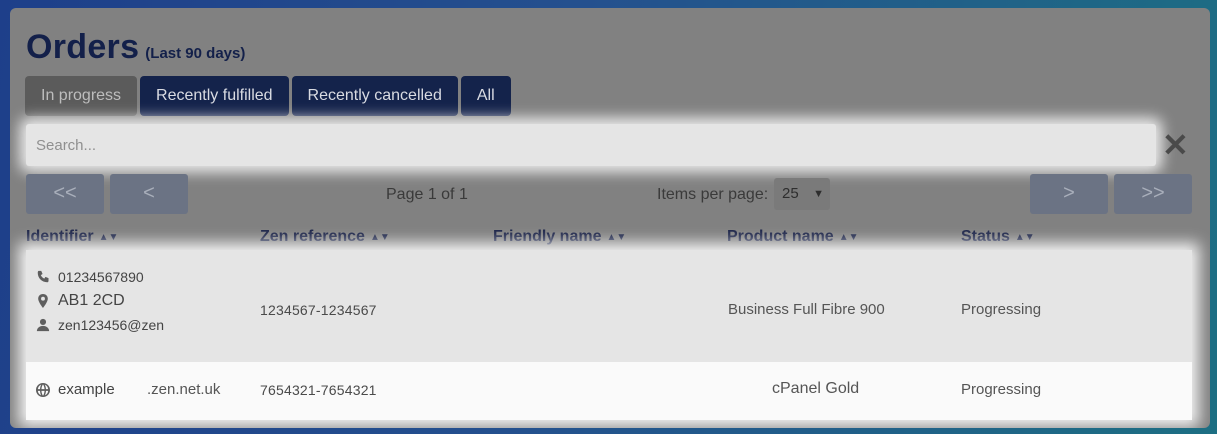  Describe the element at coordinates (81, 96) in the screenshot. I see `tab-in-progress: In progress` at that location.